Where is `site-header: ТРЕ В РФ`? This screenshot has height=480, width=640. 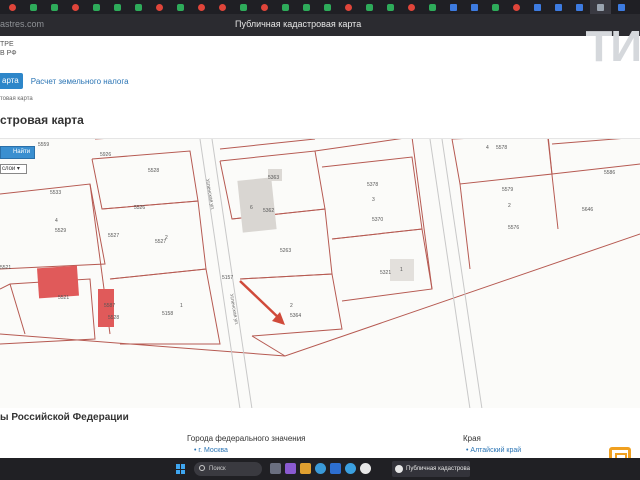
site-header: ТРЕ В РФ is located at coordinates (8, 49).